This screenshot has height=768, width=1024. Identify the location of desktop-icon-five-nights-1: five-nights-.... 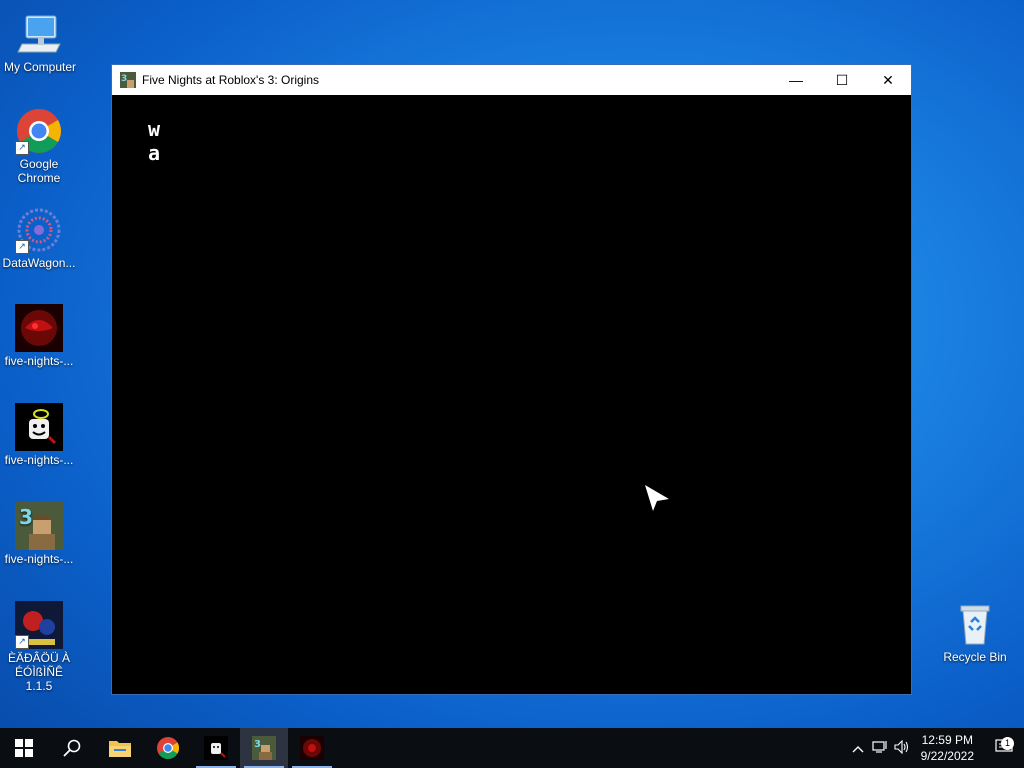
(39, 336).